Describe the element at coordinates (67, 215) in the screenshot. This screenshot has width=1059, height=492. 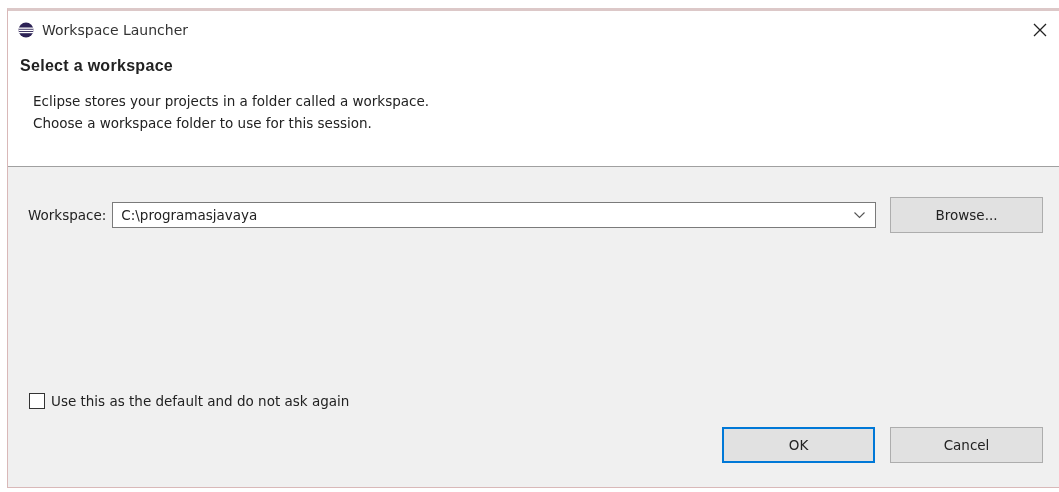
I see `workspace-label: Workspace:` at that location.